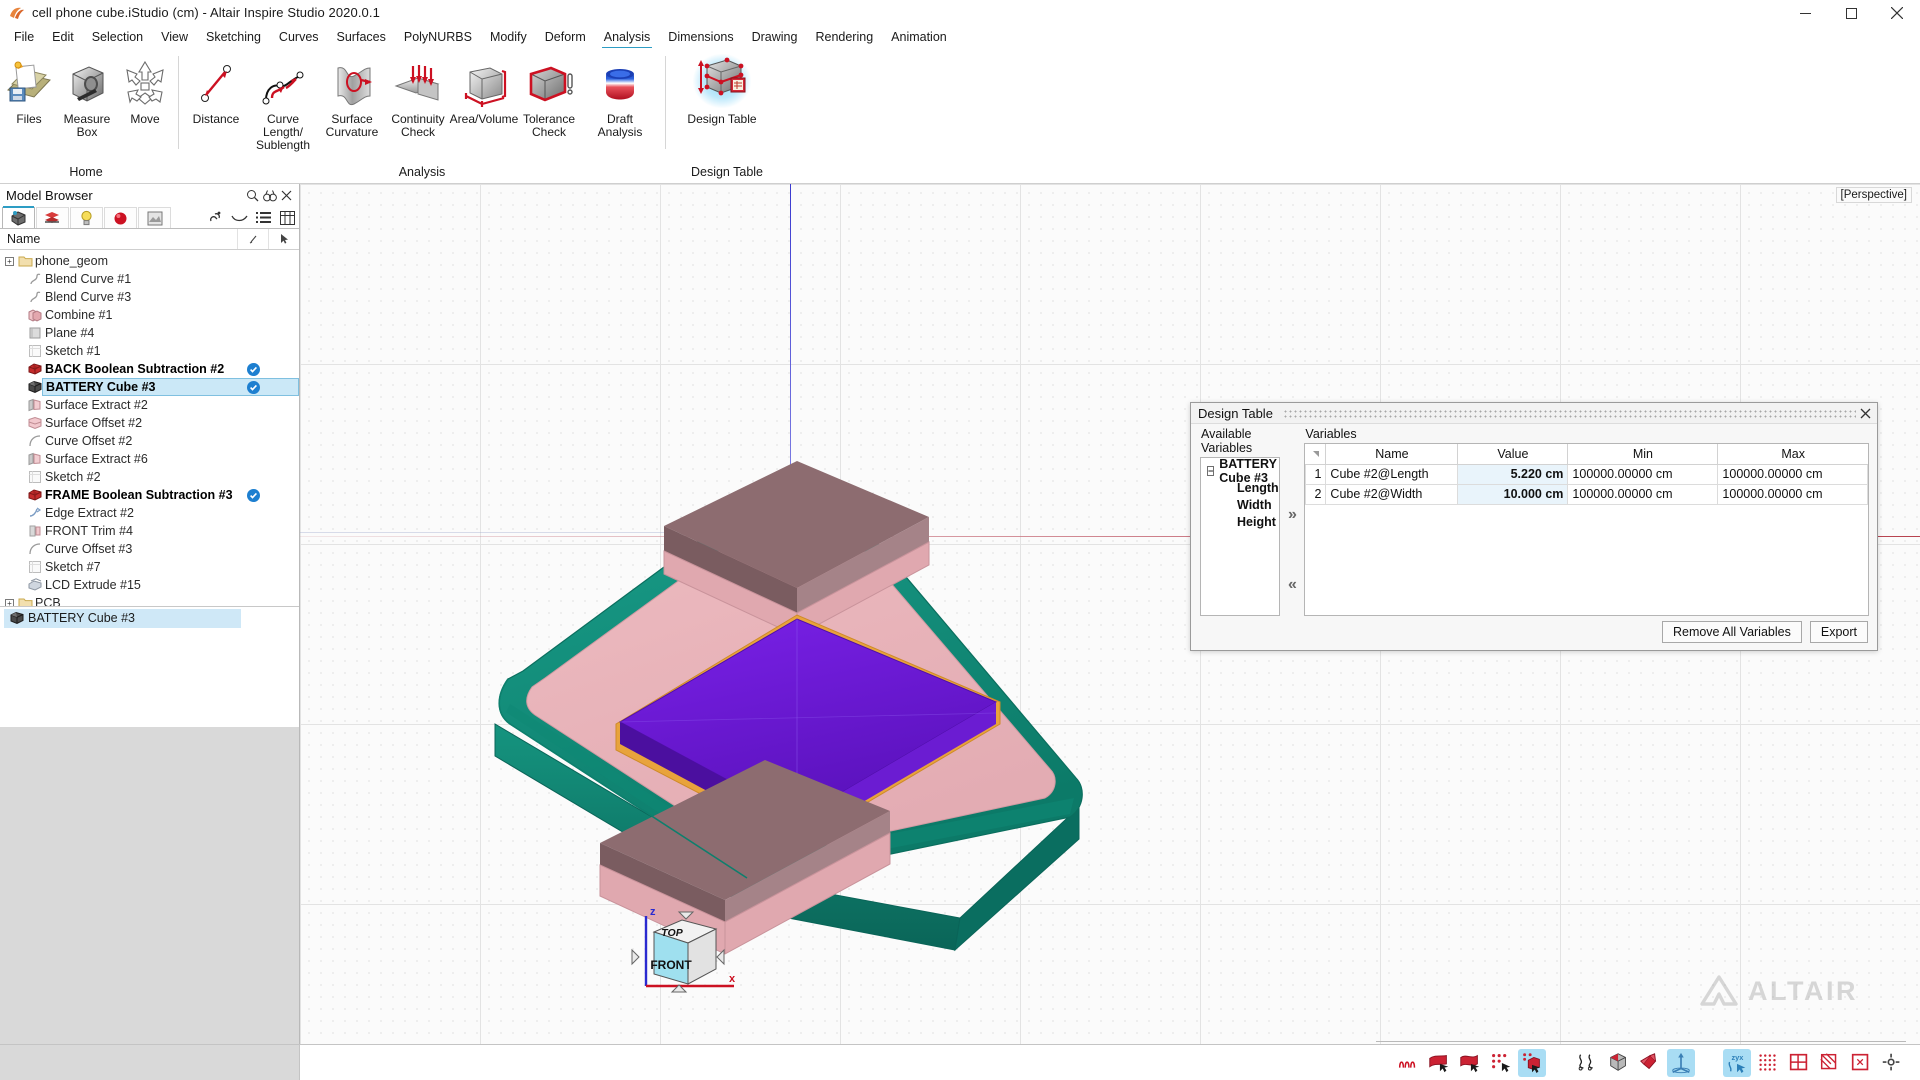 The width and height of the screenshot is (1920, 1080). What do you see at coordinates (149, 600) in the screenshot?
I see `tree-item: + PCB` at bounding box center [149, 600].